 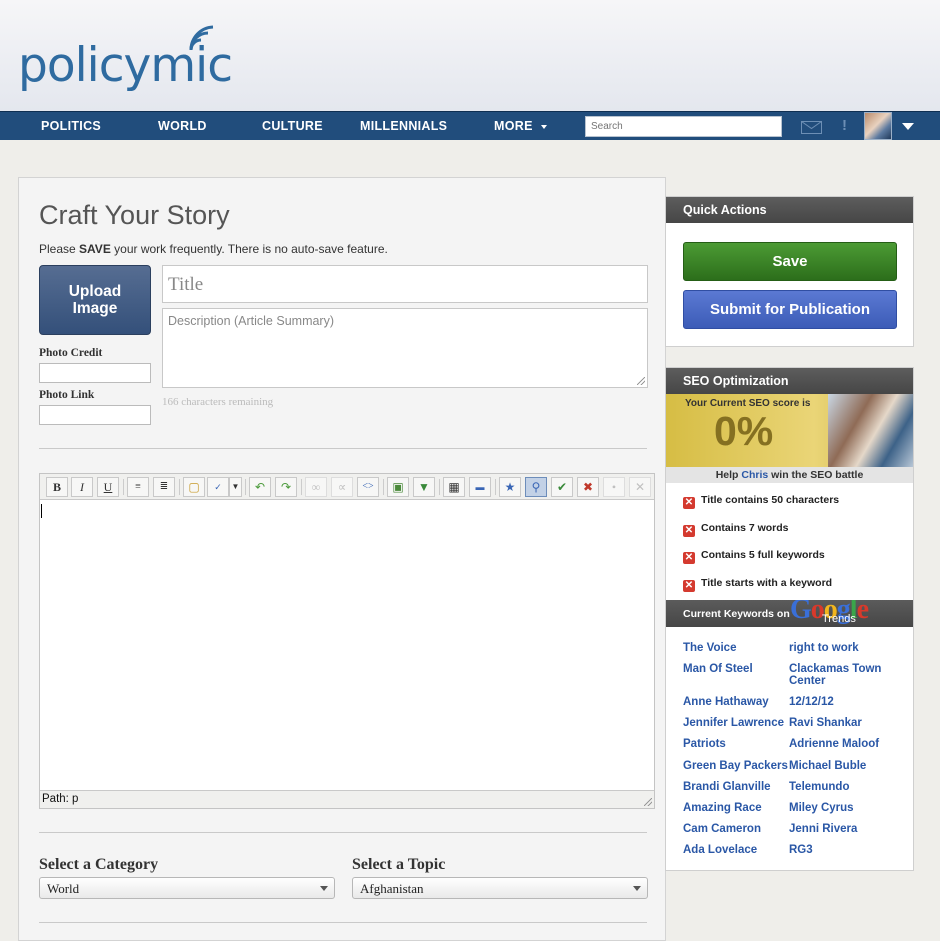 I want to click on spellcheck-dropdown-icon: ▼, so click(x=235, y=487).